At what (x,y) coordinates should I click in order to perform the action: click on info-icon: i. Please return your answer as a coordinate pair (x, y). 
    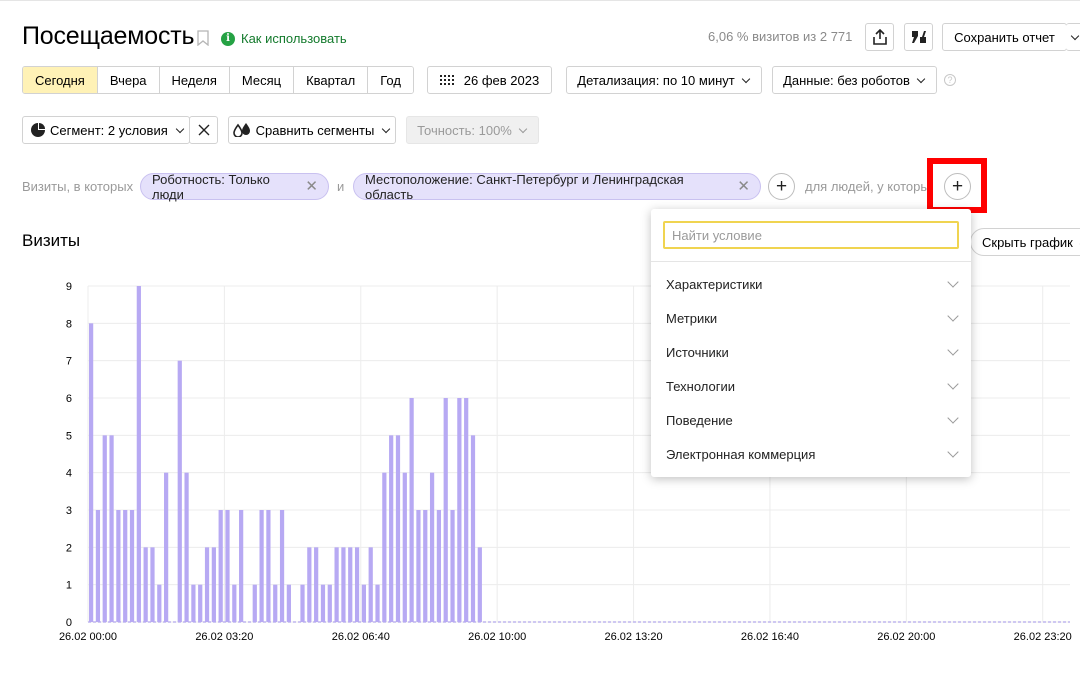
    Looking at the image, I should click on (228, 38).